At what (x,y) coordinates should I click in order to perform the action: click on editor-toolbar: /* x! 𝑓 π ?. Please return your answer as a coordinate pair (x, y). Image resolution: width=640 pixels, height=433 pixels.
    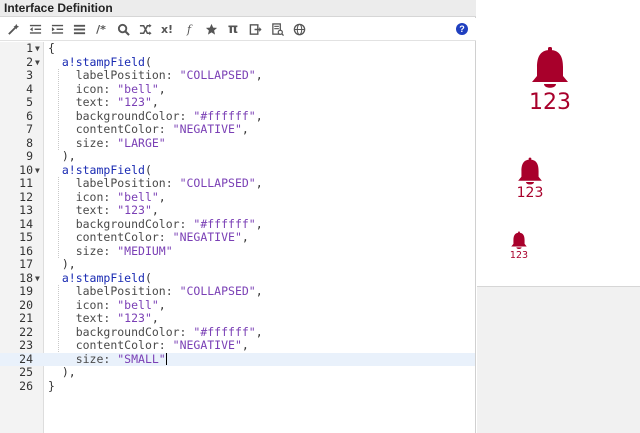
    Looking at the image, I should click on (238, 29).